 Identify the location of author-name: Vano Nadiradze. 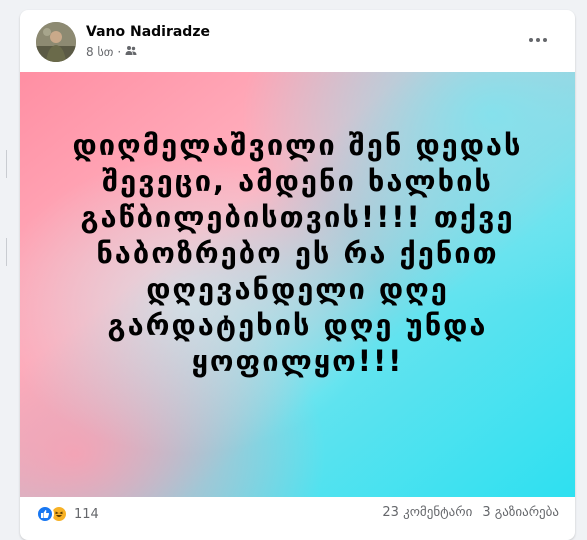
(148, 32).